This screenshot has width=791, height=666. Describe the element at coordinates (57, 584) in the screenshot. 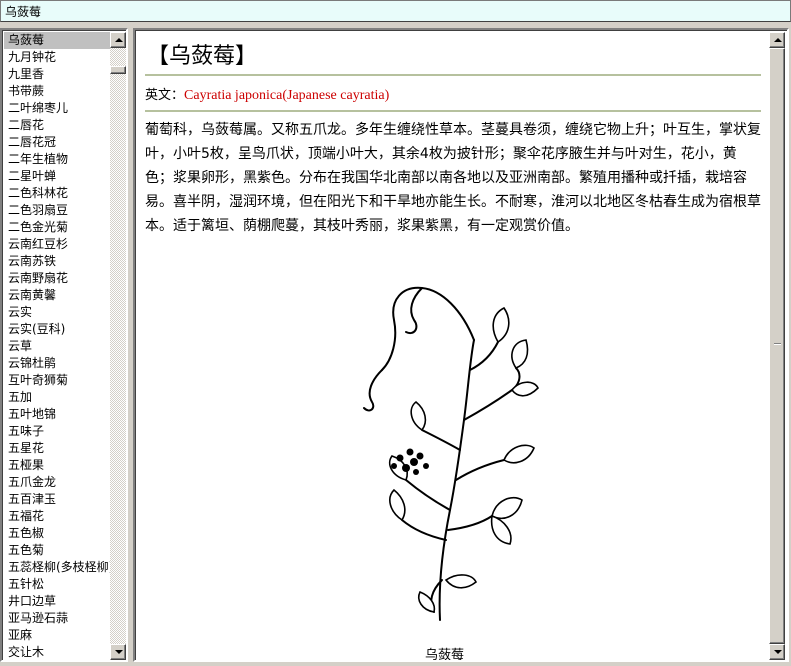

I see `list-item: 五针松` at that location.